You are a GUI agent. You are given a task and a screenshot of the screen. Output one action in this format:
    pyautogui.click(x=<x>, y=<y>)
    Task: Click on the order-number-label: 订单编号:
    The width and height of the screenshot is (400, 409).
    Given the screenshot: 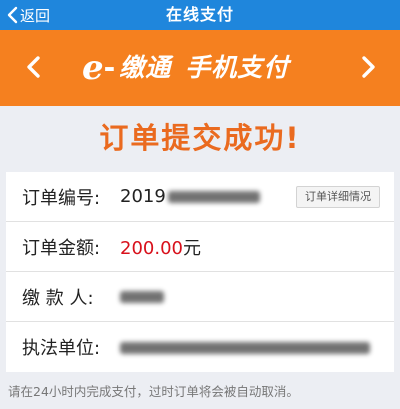 What is the action you would take?
    pyautogui.click(x=61, y=198)
    